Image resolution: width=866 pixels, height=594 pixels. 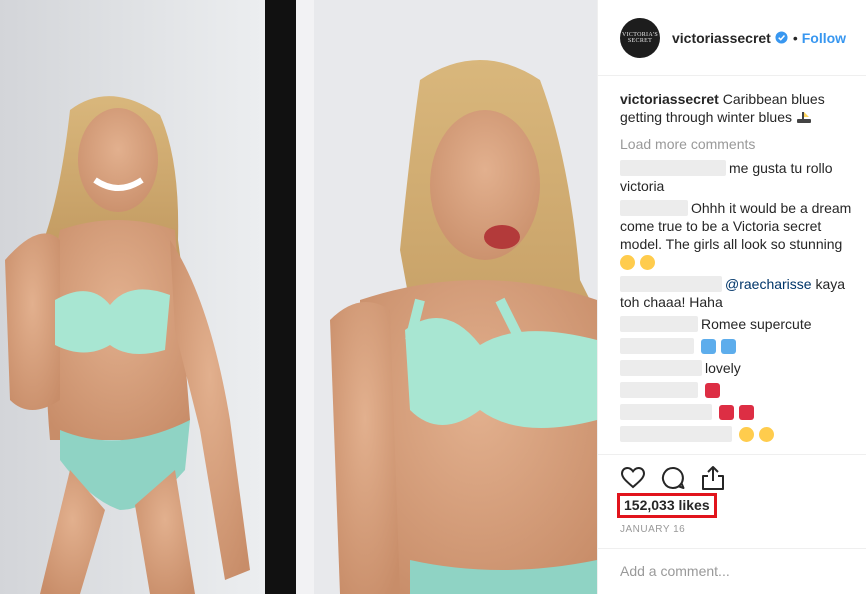 I want to click on red-heart-emoji-icon, so click(x=712, y=390).